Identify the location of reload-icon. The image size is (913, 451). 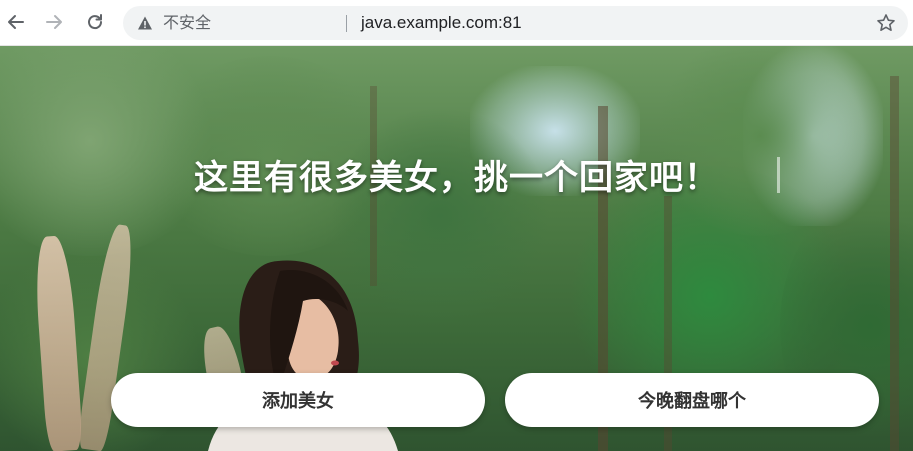
(95, 22).